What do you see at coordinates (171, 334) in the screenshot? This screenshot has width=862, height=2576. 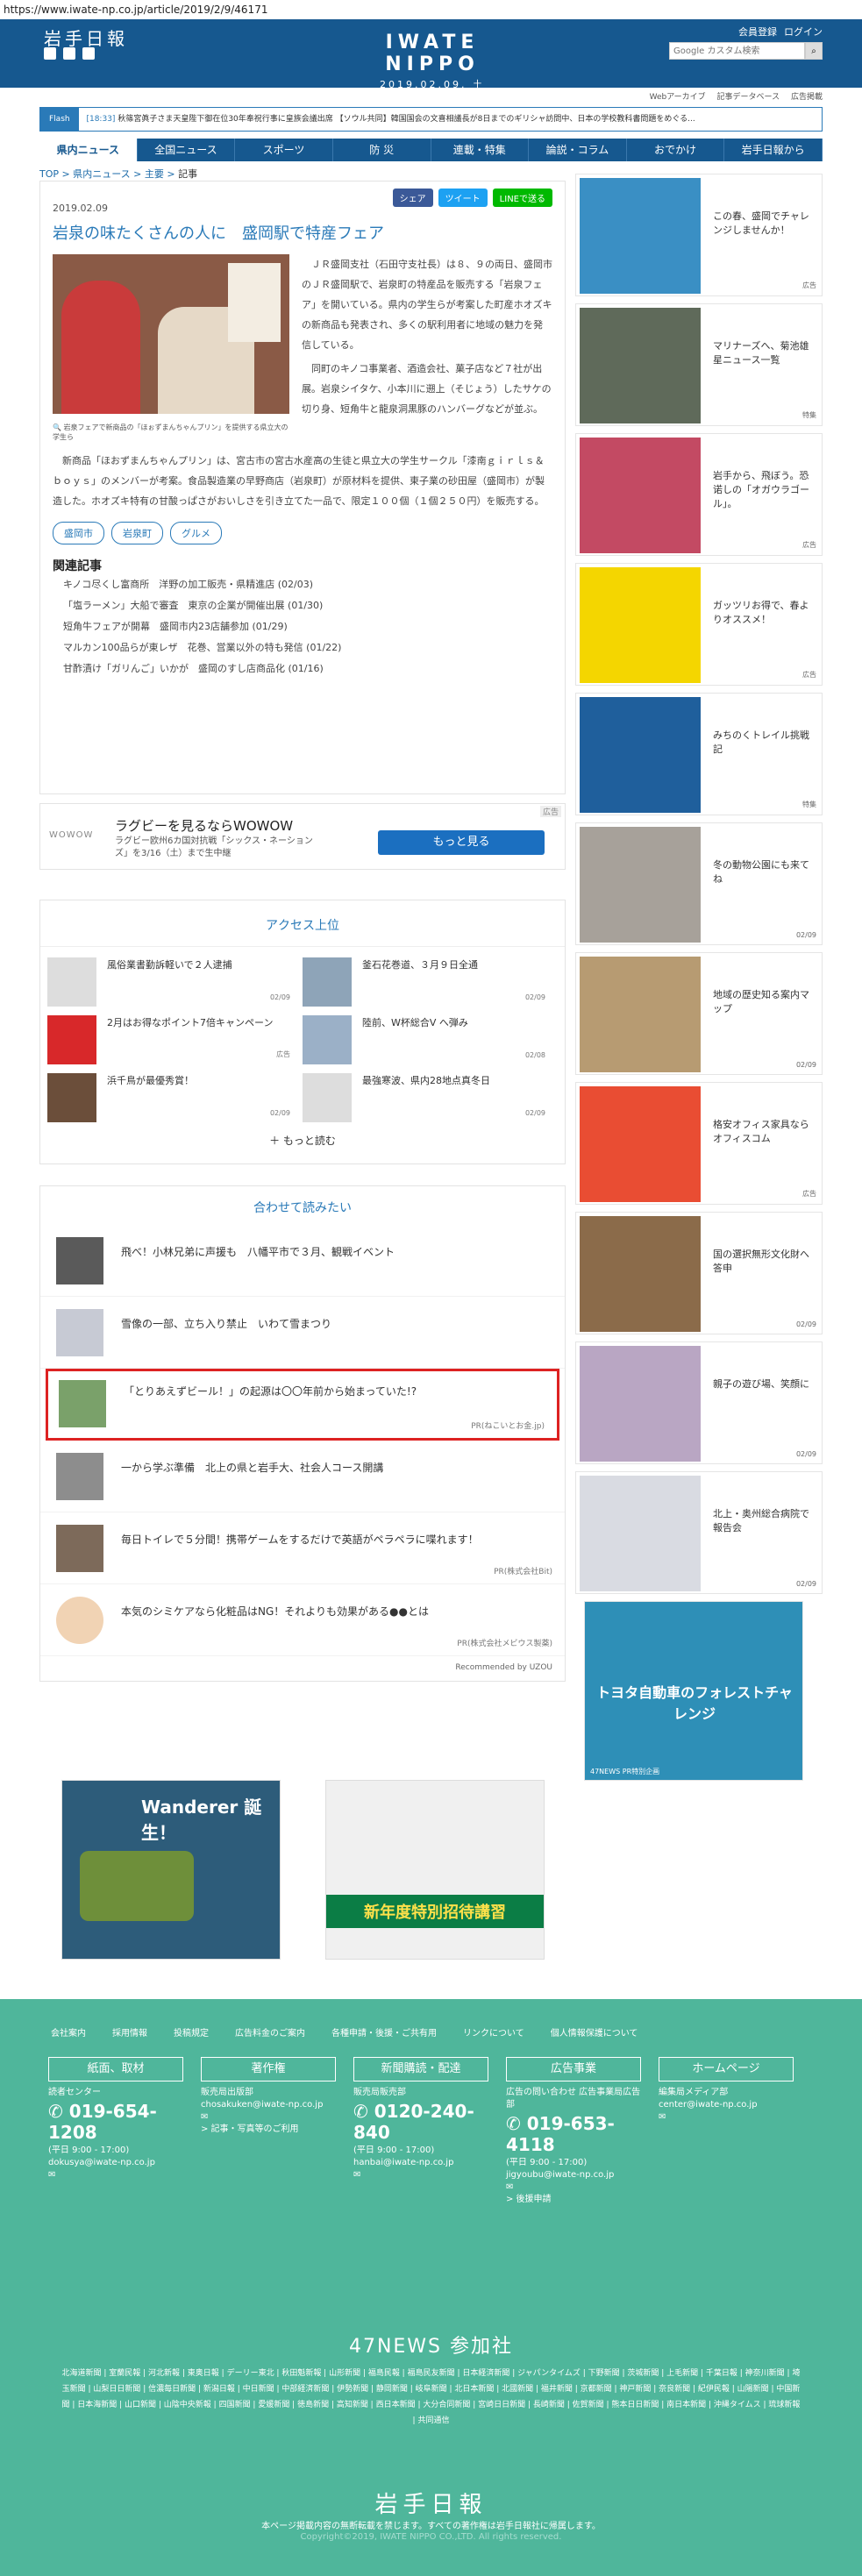 I see `article-photo` at bounding box center [171, 334].